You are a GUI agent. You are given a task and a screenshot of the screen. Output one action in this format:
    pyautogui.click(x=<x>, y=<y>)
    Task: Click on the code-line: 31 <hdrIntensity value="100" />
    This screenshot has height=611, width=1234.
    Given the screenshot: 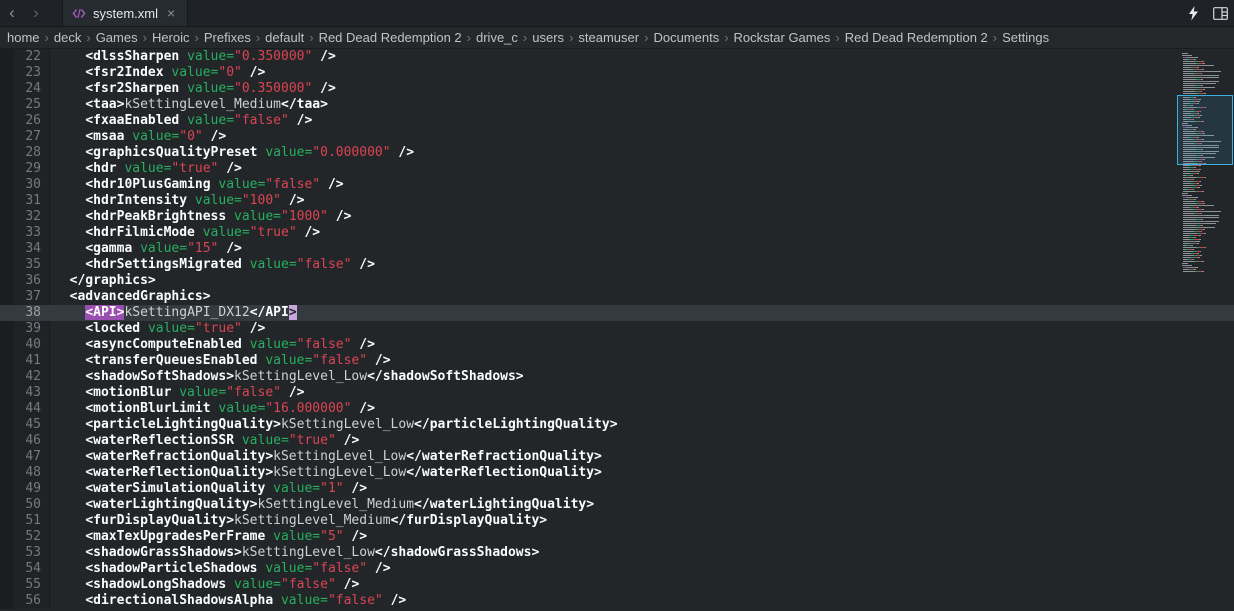 What is the action you would take?
    pyautogui.click(x=617, y=201)
    